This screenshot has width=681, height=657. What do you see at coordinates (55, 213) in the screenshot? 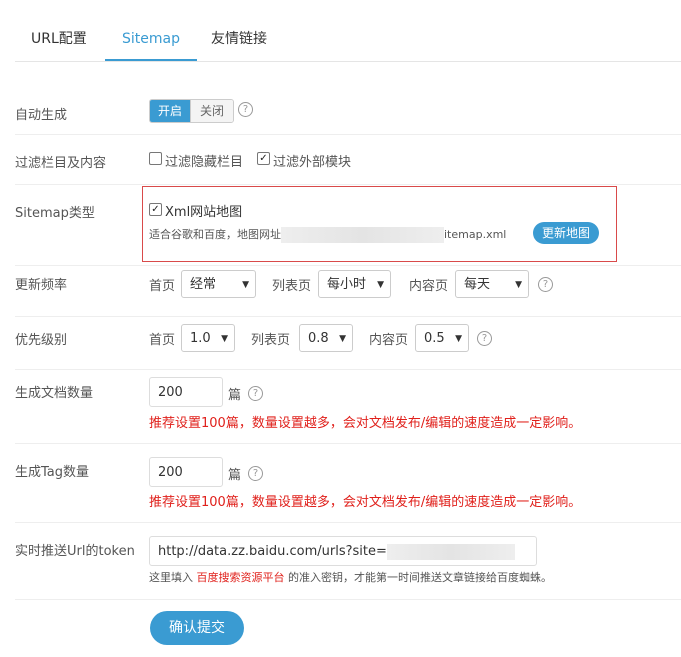
I see `sitemap-type-label: Sitemap类型` at bounding box center [55, 213].